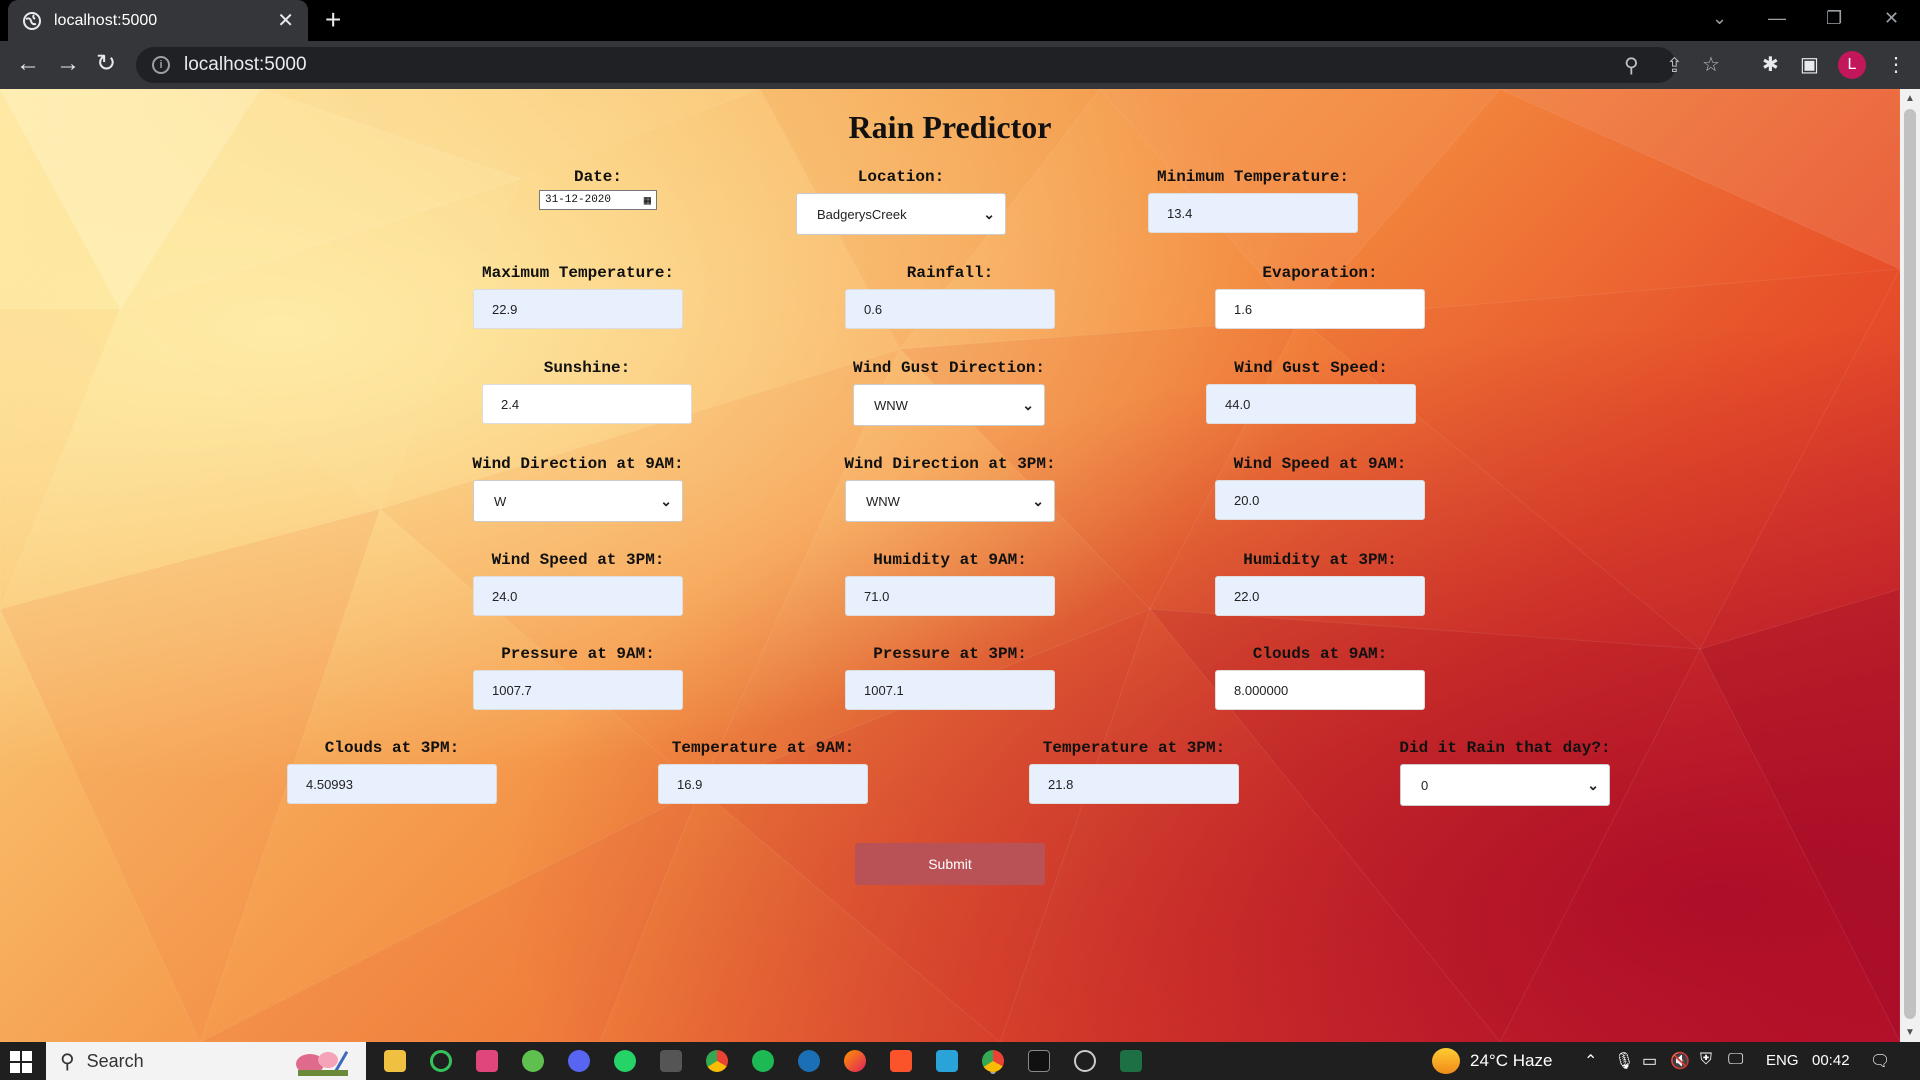  Describe the element at coordinates (395, 1061) in the screenshot. I see `file-explorer-icon` at that location.